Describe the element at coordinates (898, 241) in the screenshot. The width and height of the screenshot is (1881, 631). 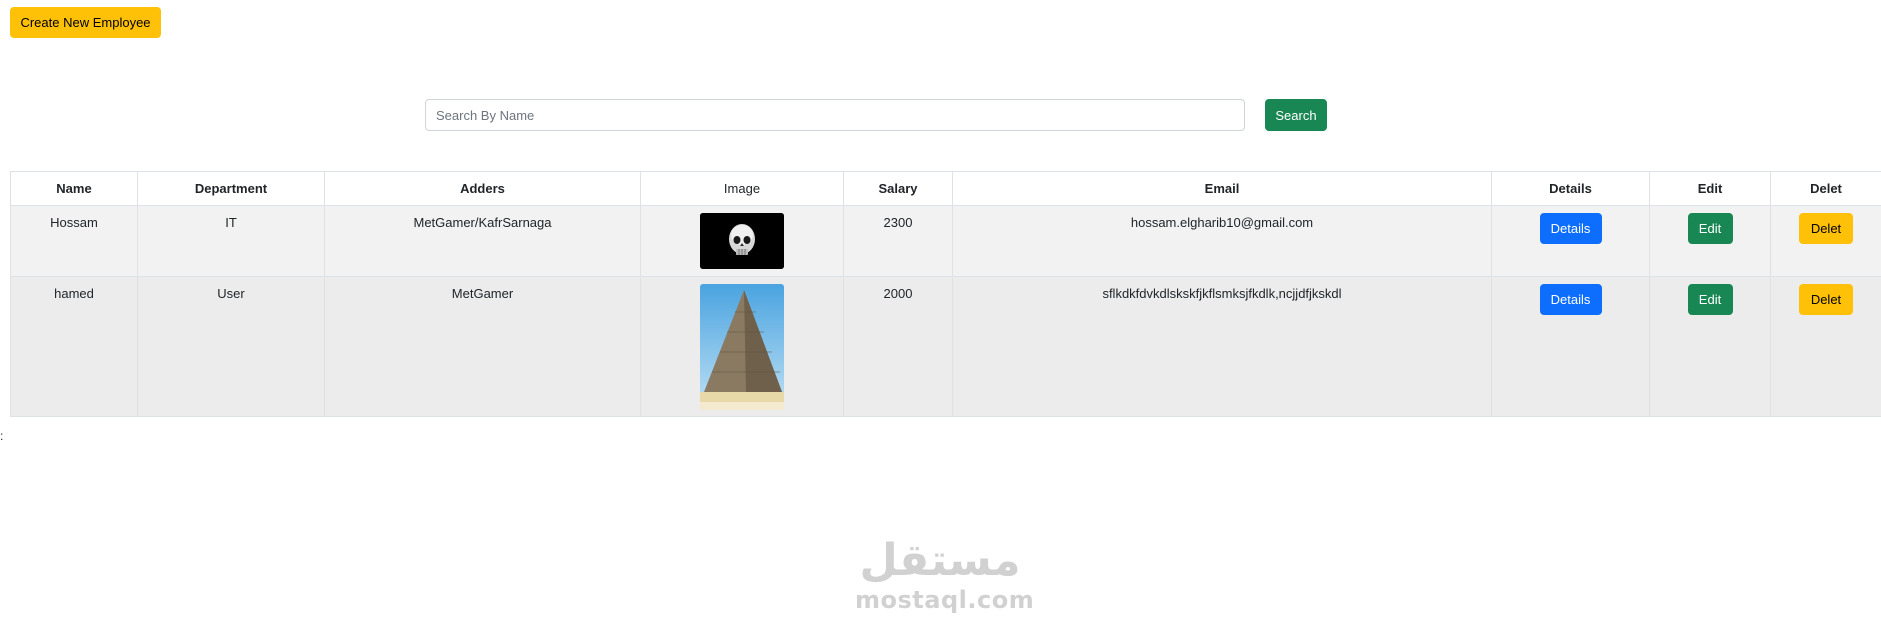
I see `cell-salary: 2300` at that location.